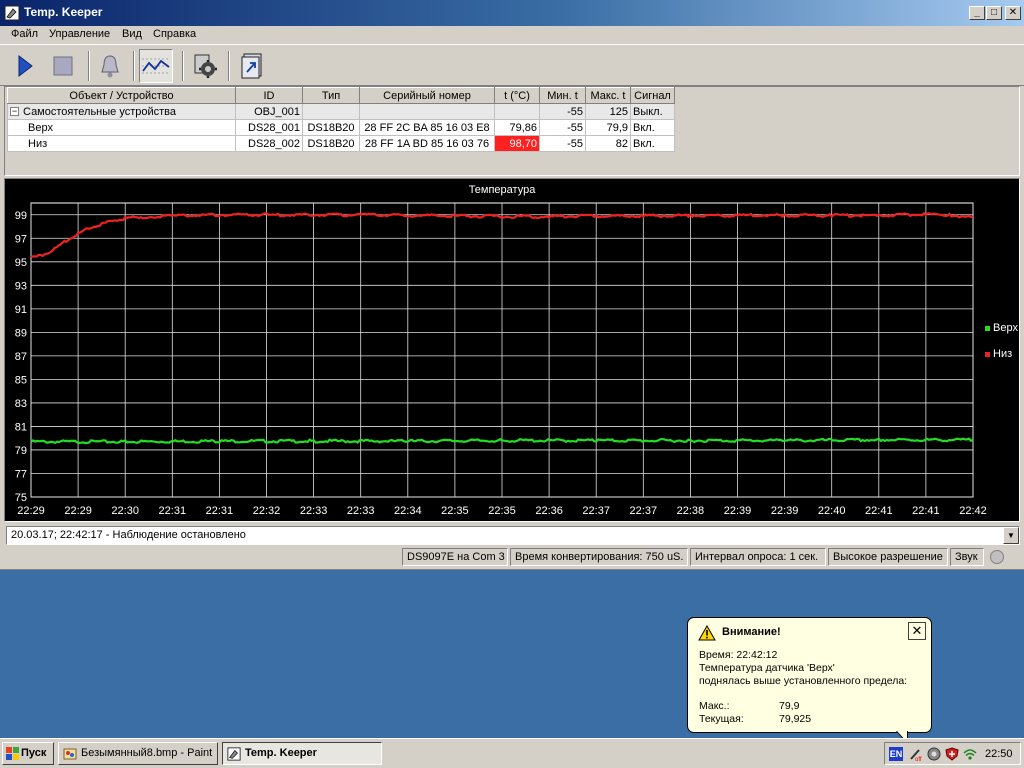  I want to click on alarm-button, so click(110, 66).